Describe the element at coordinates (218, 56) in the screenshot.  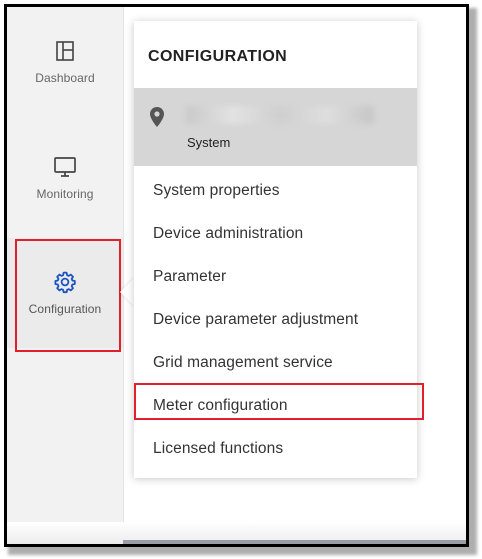
I see `panel-title: CONFIGURATION` at that location.